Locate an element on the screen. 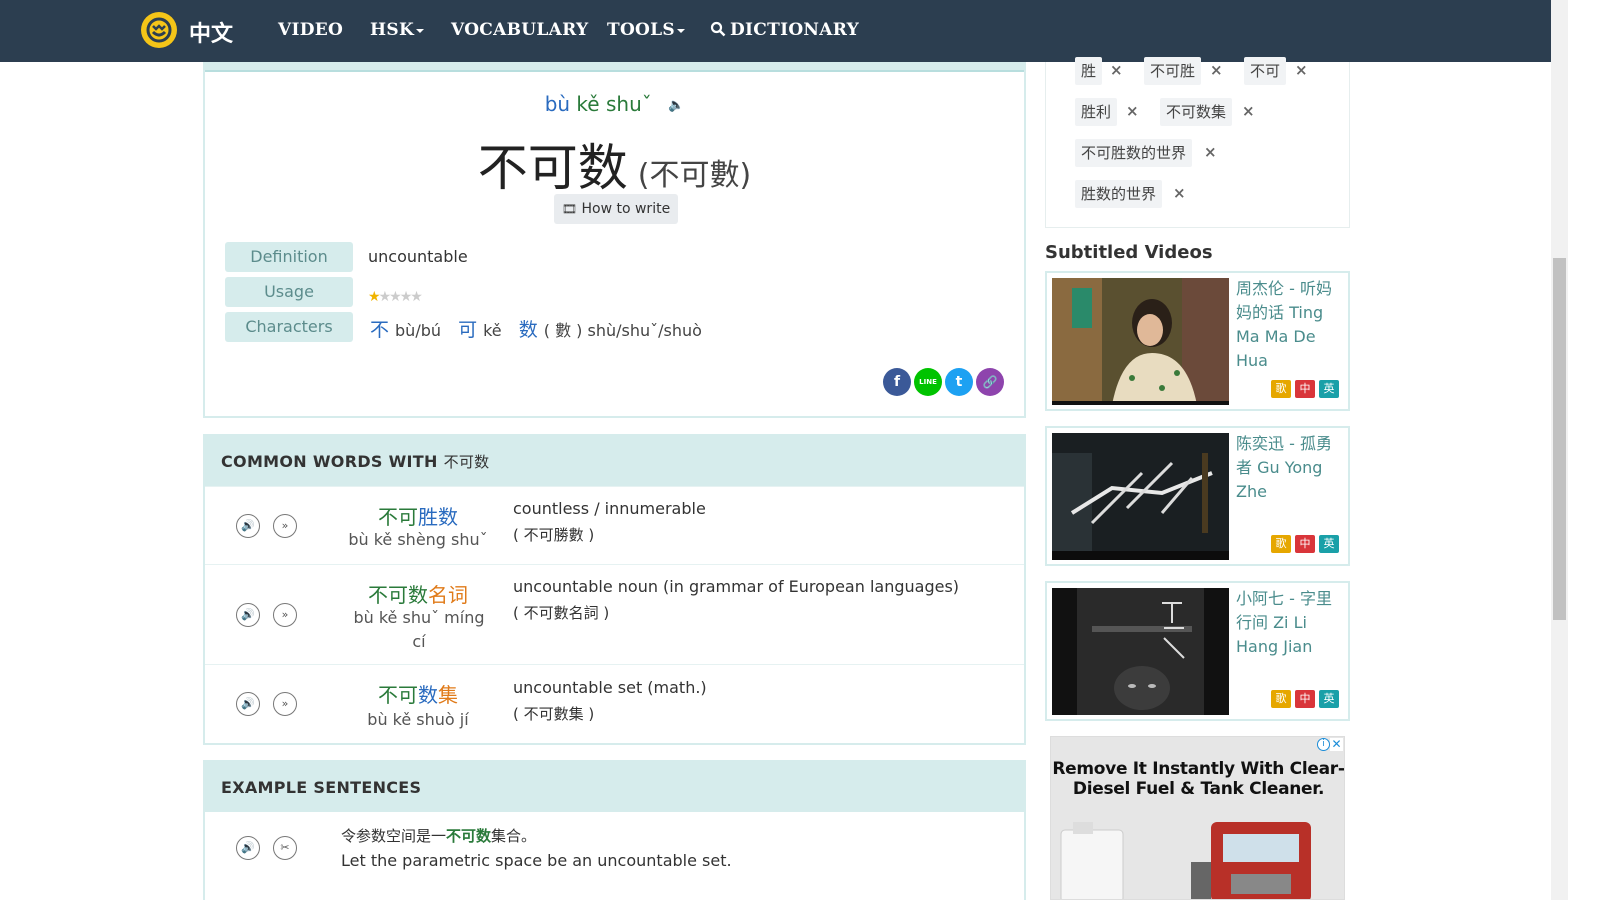  word-hanzi: 不可数集 is located at coordinates (418, 693).